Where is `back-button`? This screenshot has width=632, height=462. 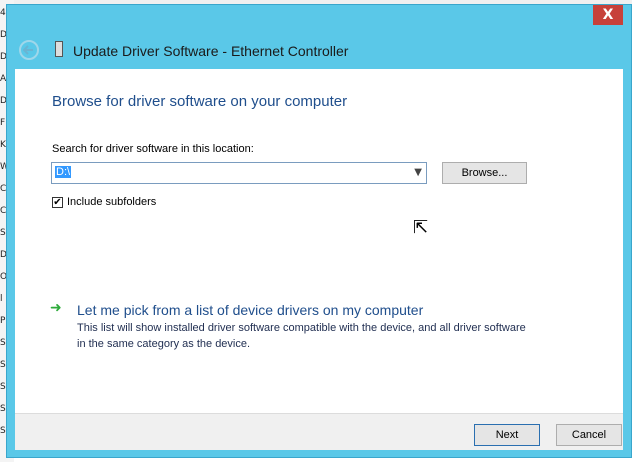
back-button is located at coordinates (29, 50).